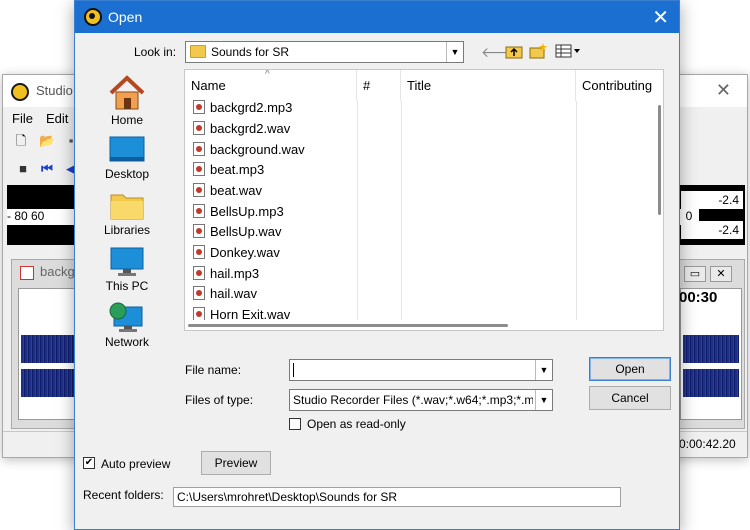 This screenshot has width=750, height=530. What do you see at coordinates (245, 252) in the screenshot?
I see `file-name: Donkey.wav` at bounding box center [245, 252].